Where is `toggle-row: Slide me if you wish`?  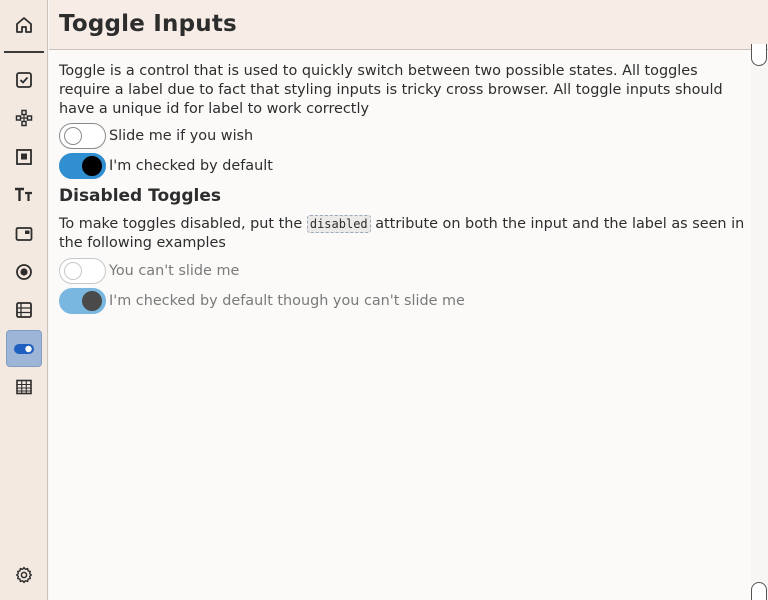
toggle-row: Slide me if you wish is located at coordinates (156, 136).